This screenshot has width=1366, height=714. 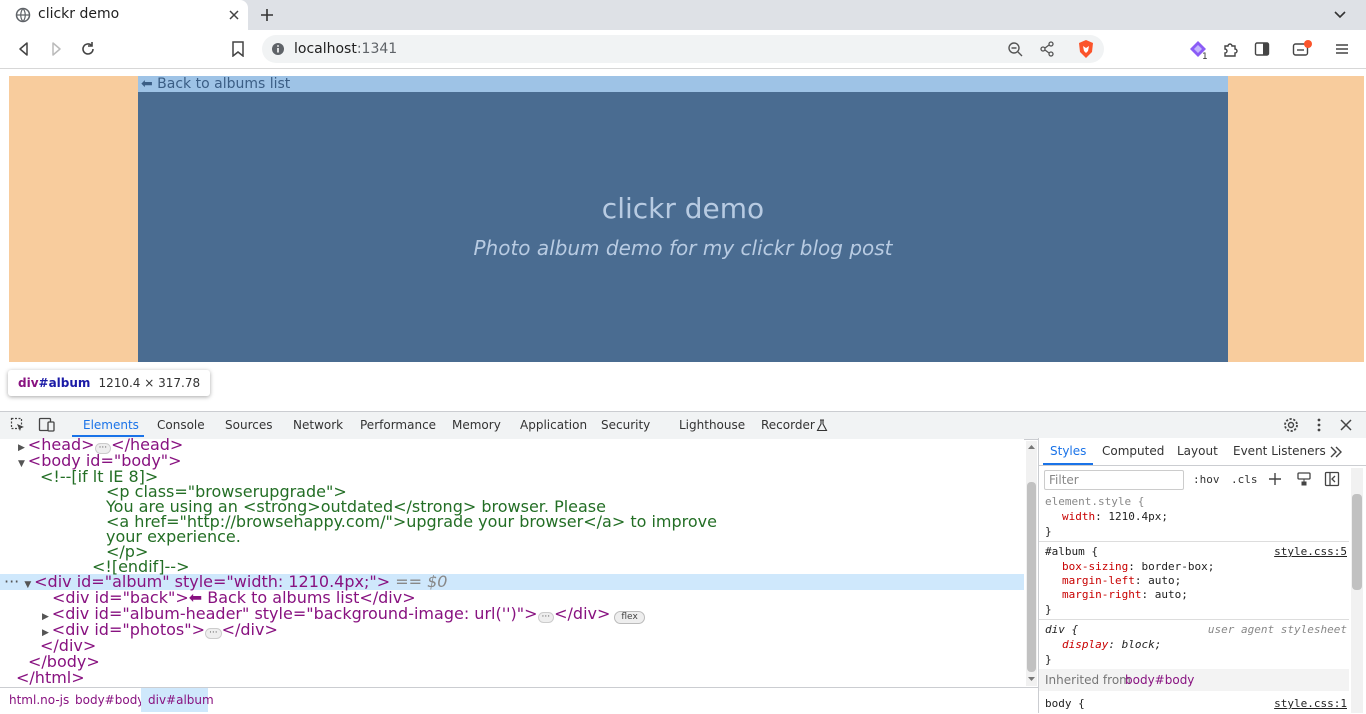 What do you see at coordinates (1031, 577) in the screenshot?
I see `elements-scrollbar-thumb` at bounding box center [1031, 577].